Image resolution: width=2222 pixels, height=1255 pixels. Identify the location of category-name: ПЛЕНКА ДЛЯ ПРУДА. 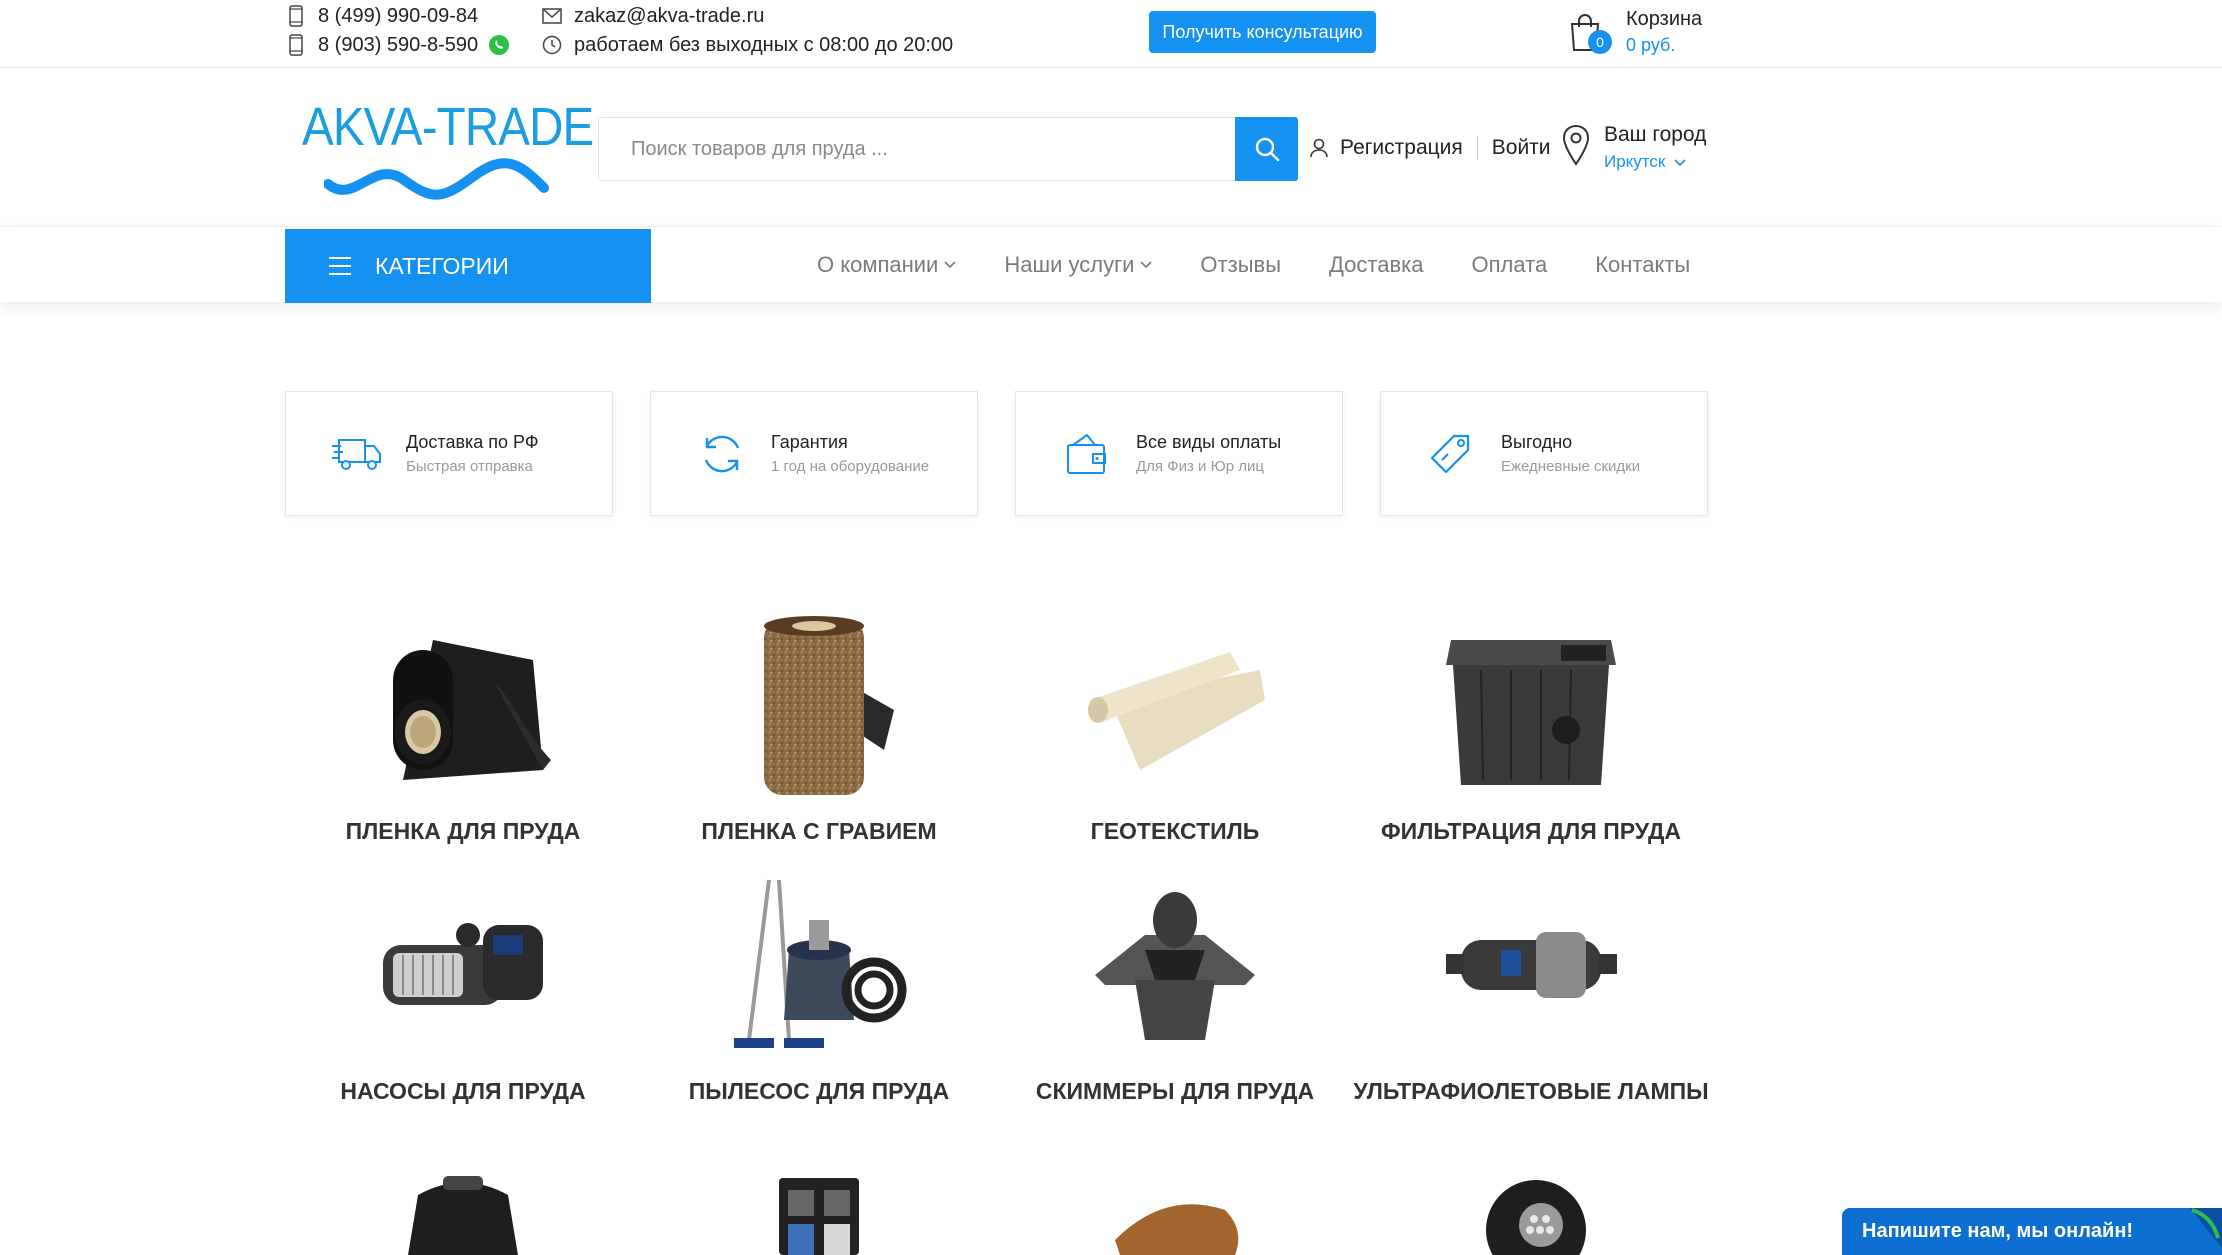
(463, 831).